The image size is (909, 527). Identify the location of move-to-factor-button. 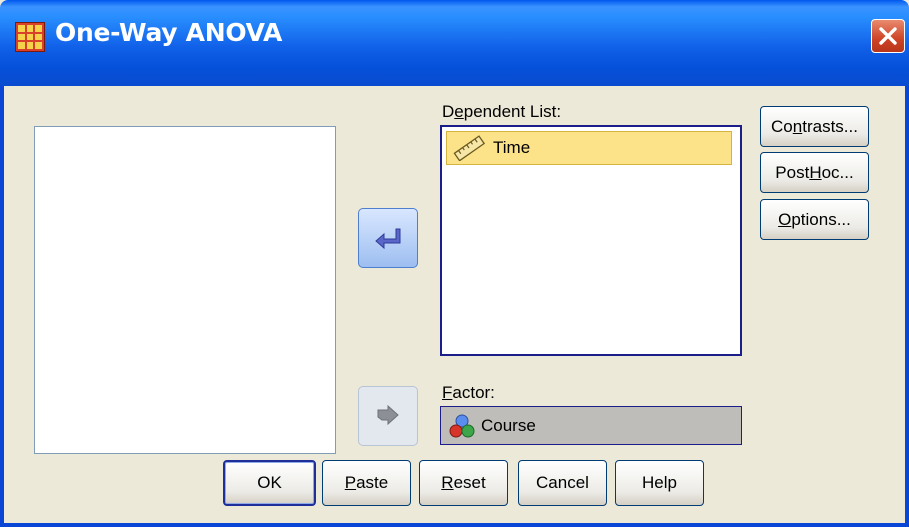
(388, 416).